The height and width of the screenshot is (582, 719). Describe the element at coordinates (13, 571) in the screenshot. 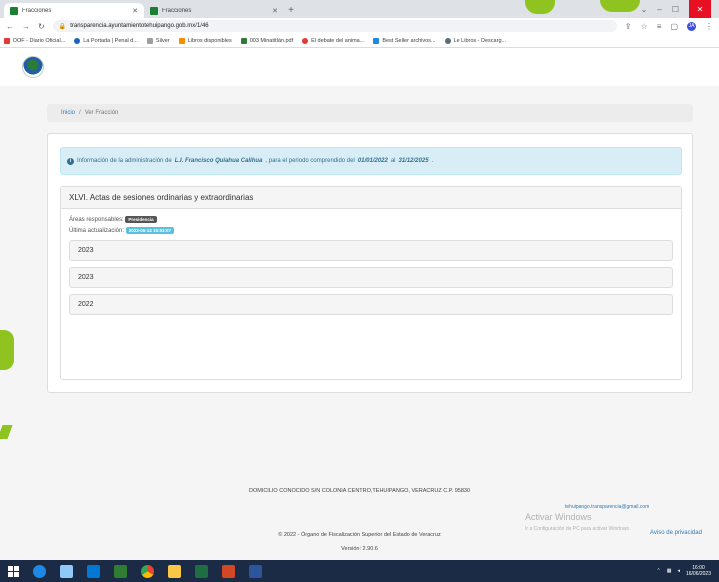

I see `windows-start-icon` at that location.